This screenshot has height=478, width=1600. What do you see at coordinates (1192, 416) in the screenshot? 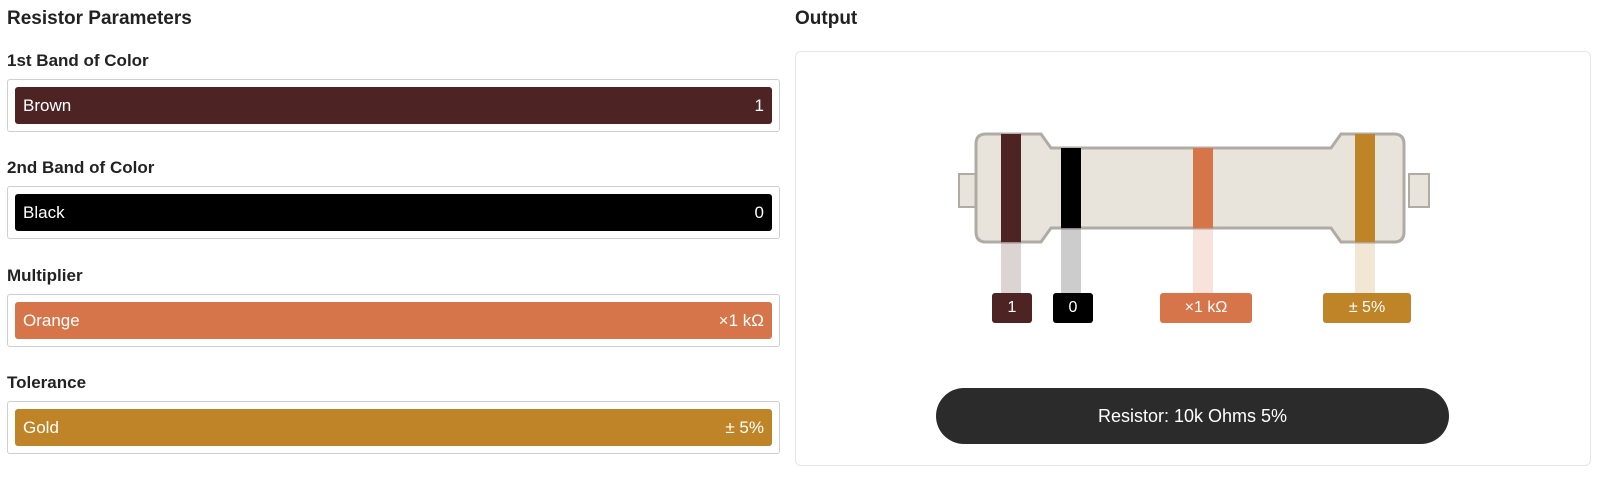
I see `result-display: Resistor: 10k Ohms 5%` at bounding box center [1192, 416].